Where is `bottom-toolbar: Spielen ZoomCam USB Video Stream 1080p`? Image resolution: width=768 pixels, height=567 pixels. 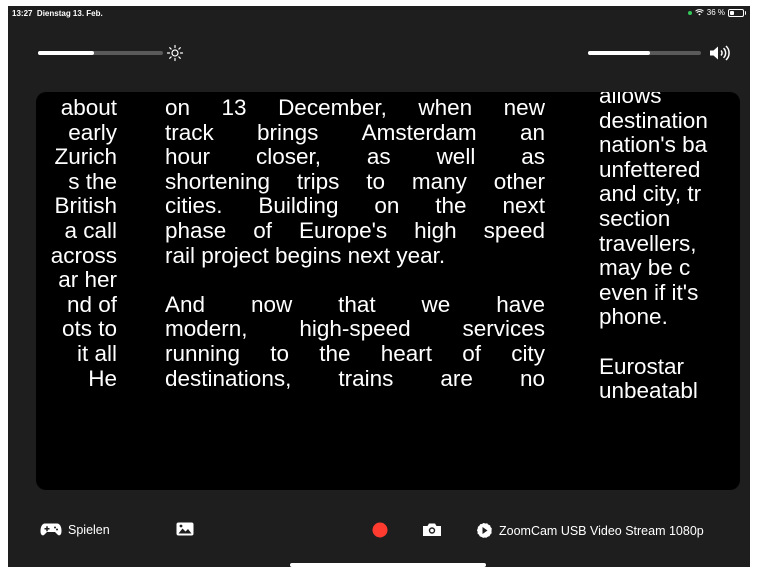 bottom-toolbar: Spielen ZoomCam USB Video Stream 1080p is located at coordinates (379, 531).